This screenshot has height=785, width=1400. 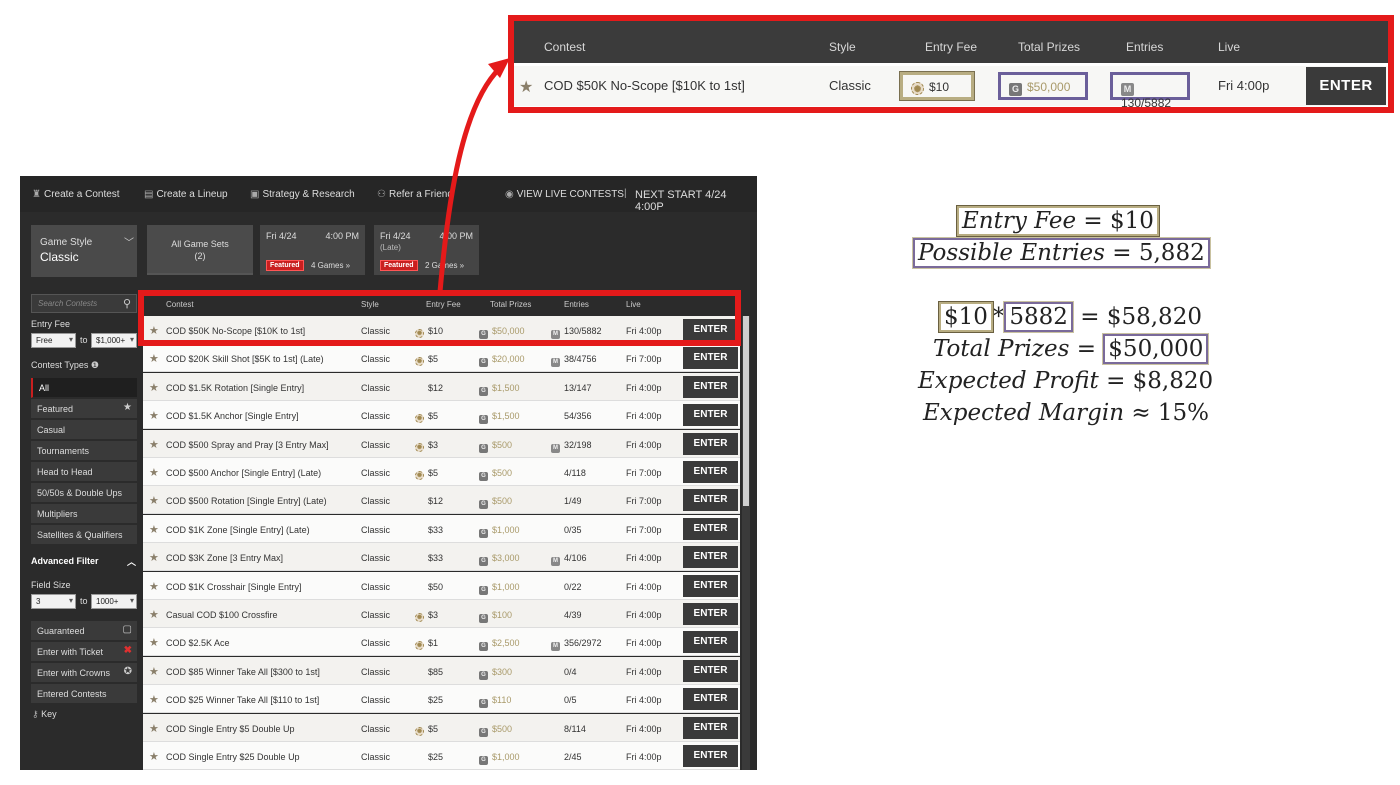 What do you see at coordinates (84, 251) in the screenshot?
I see `game-style-dropdown: Game Style Classic ﹀` at bounding box center [84, 251].